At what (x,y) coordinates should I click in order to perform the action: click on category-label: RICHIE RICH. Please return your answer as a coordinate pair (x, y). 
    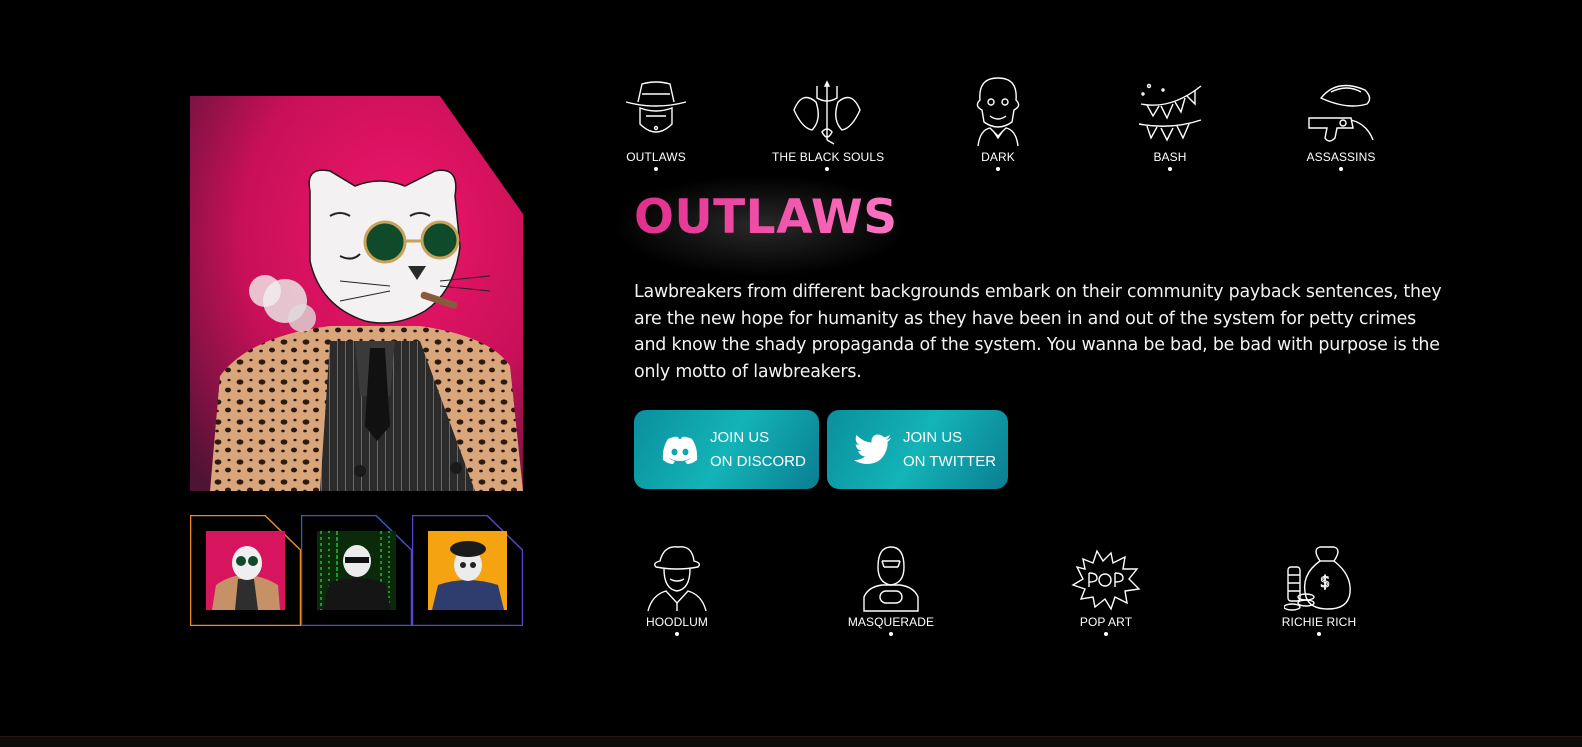
    Looking at the image, I should click on (1319, 622).